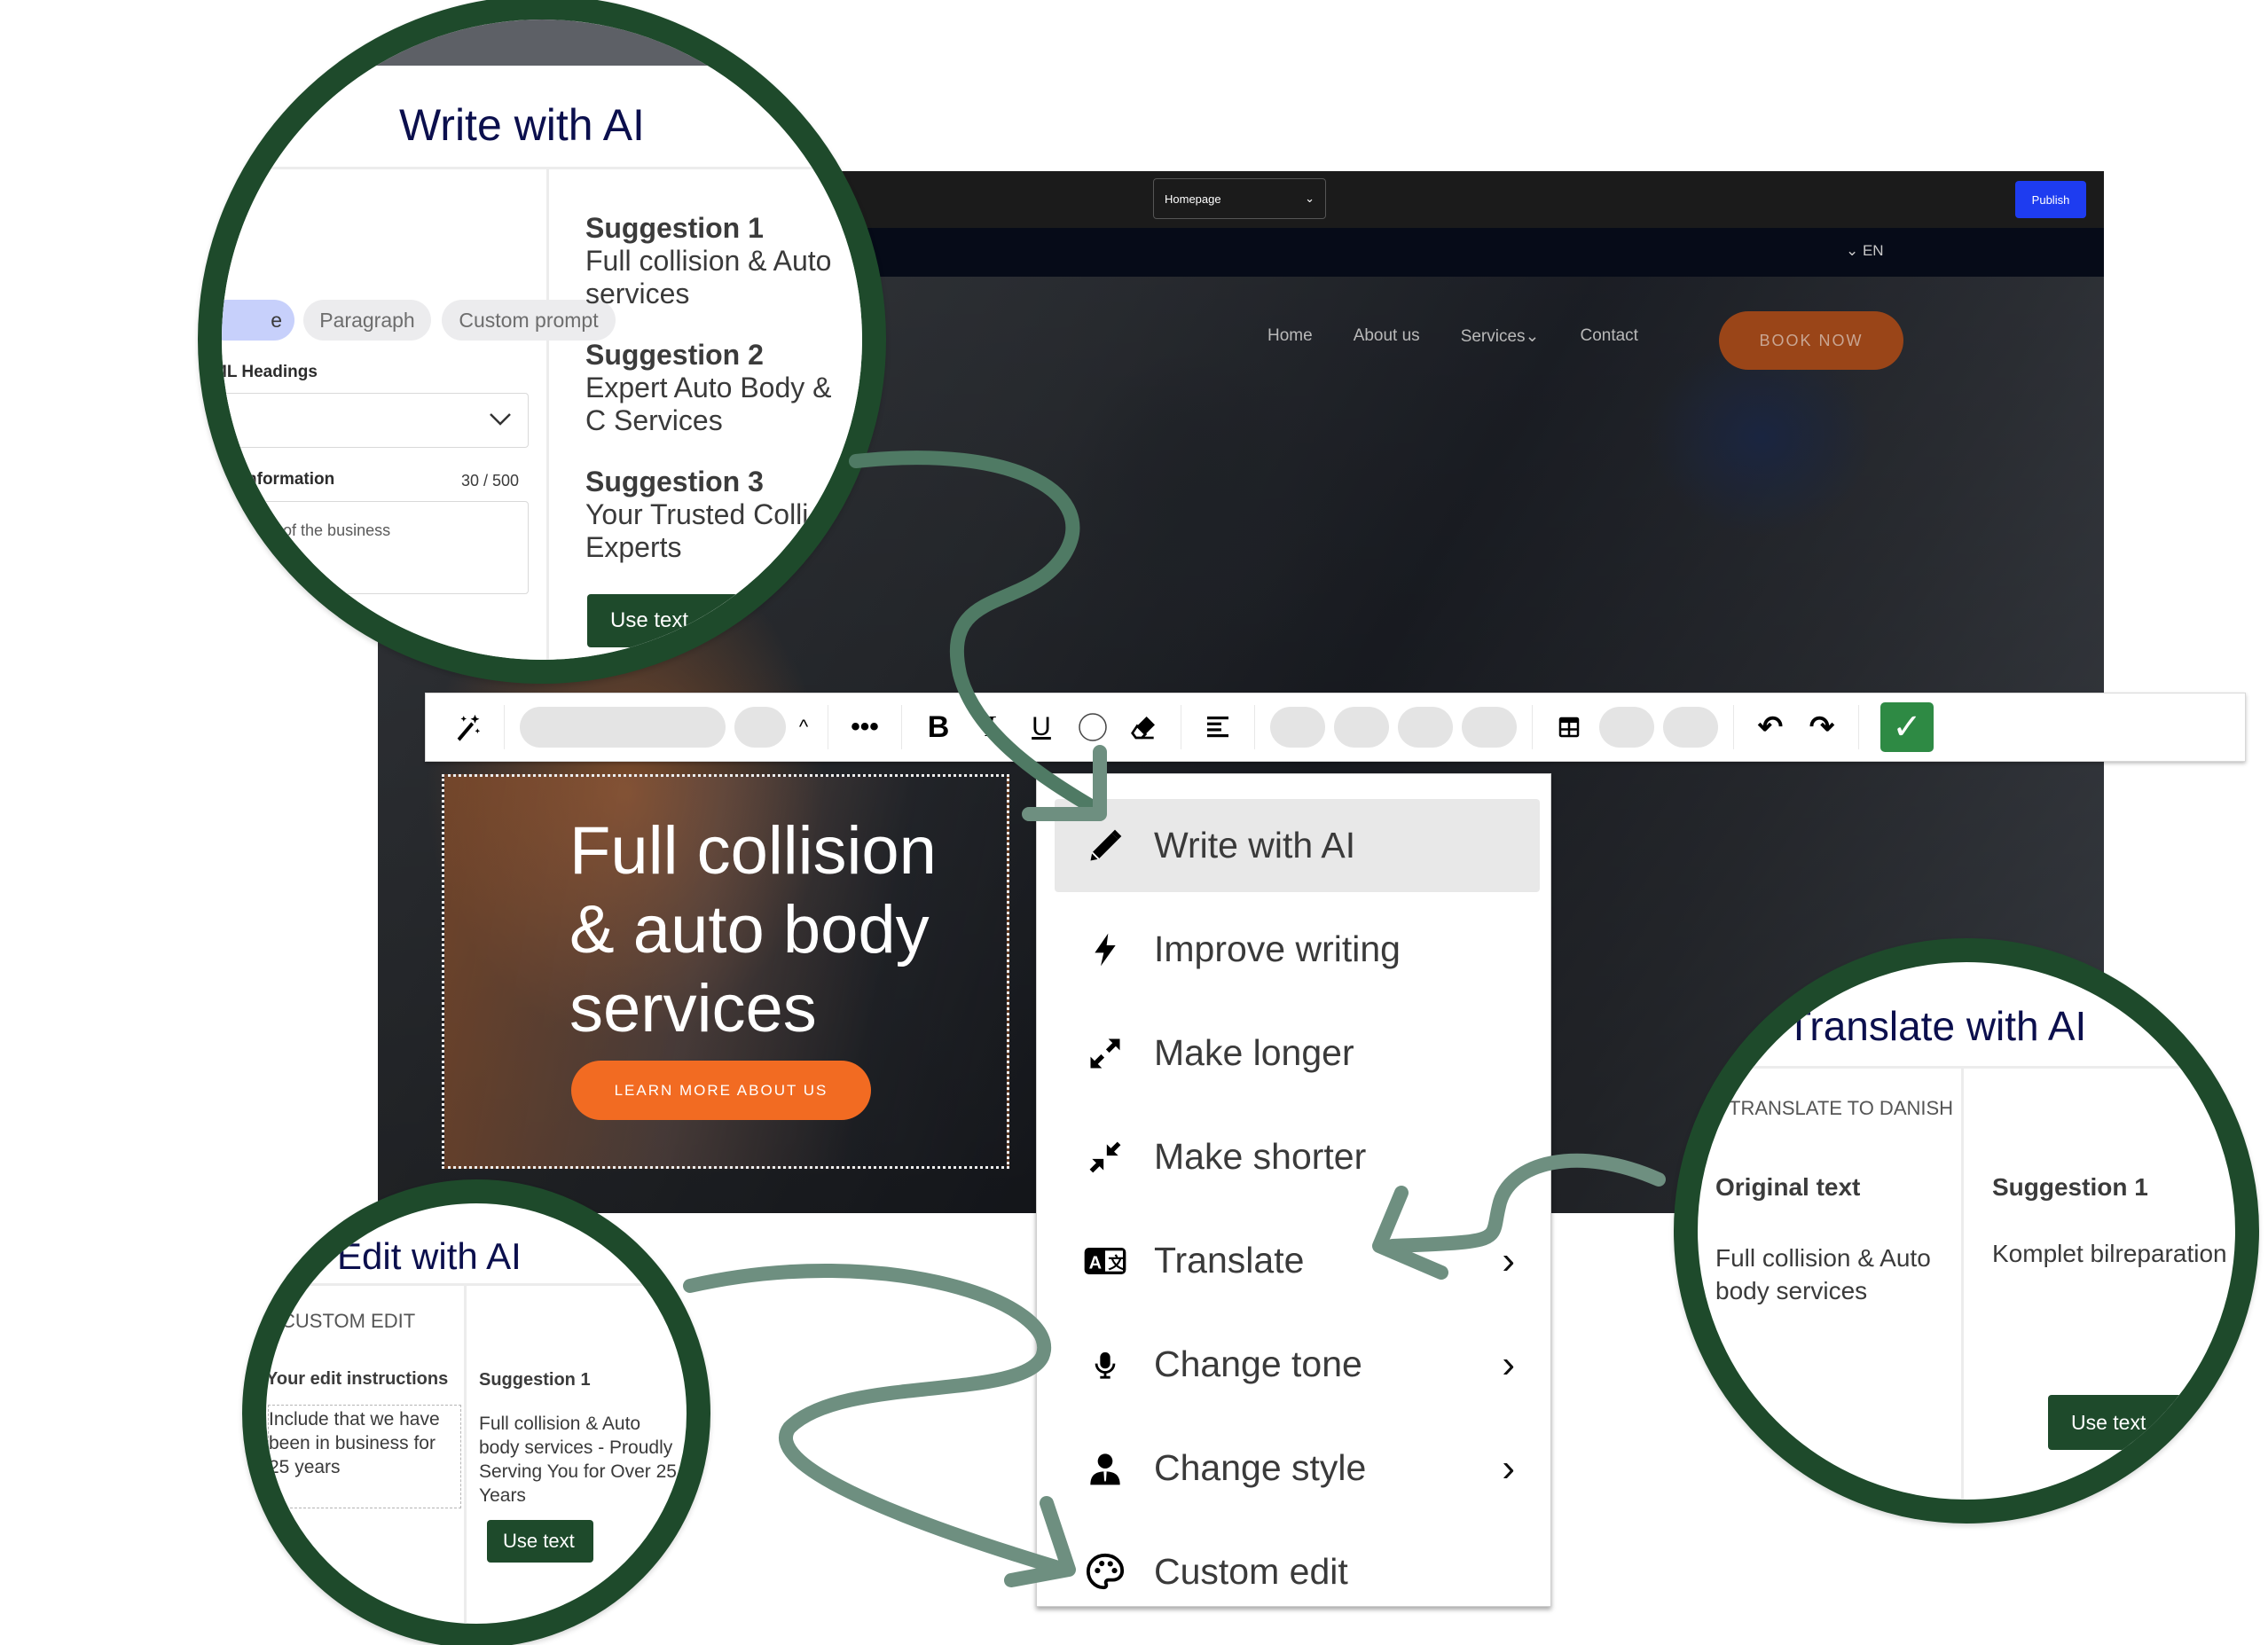 This screenshot has height=1645, width=2268. I want to click on headings-select, so click(375, 420).